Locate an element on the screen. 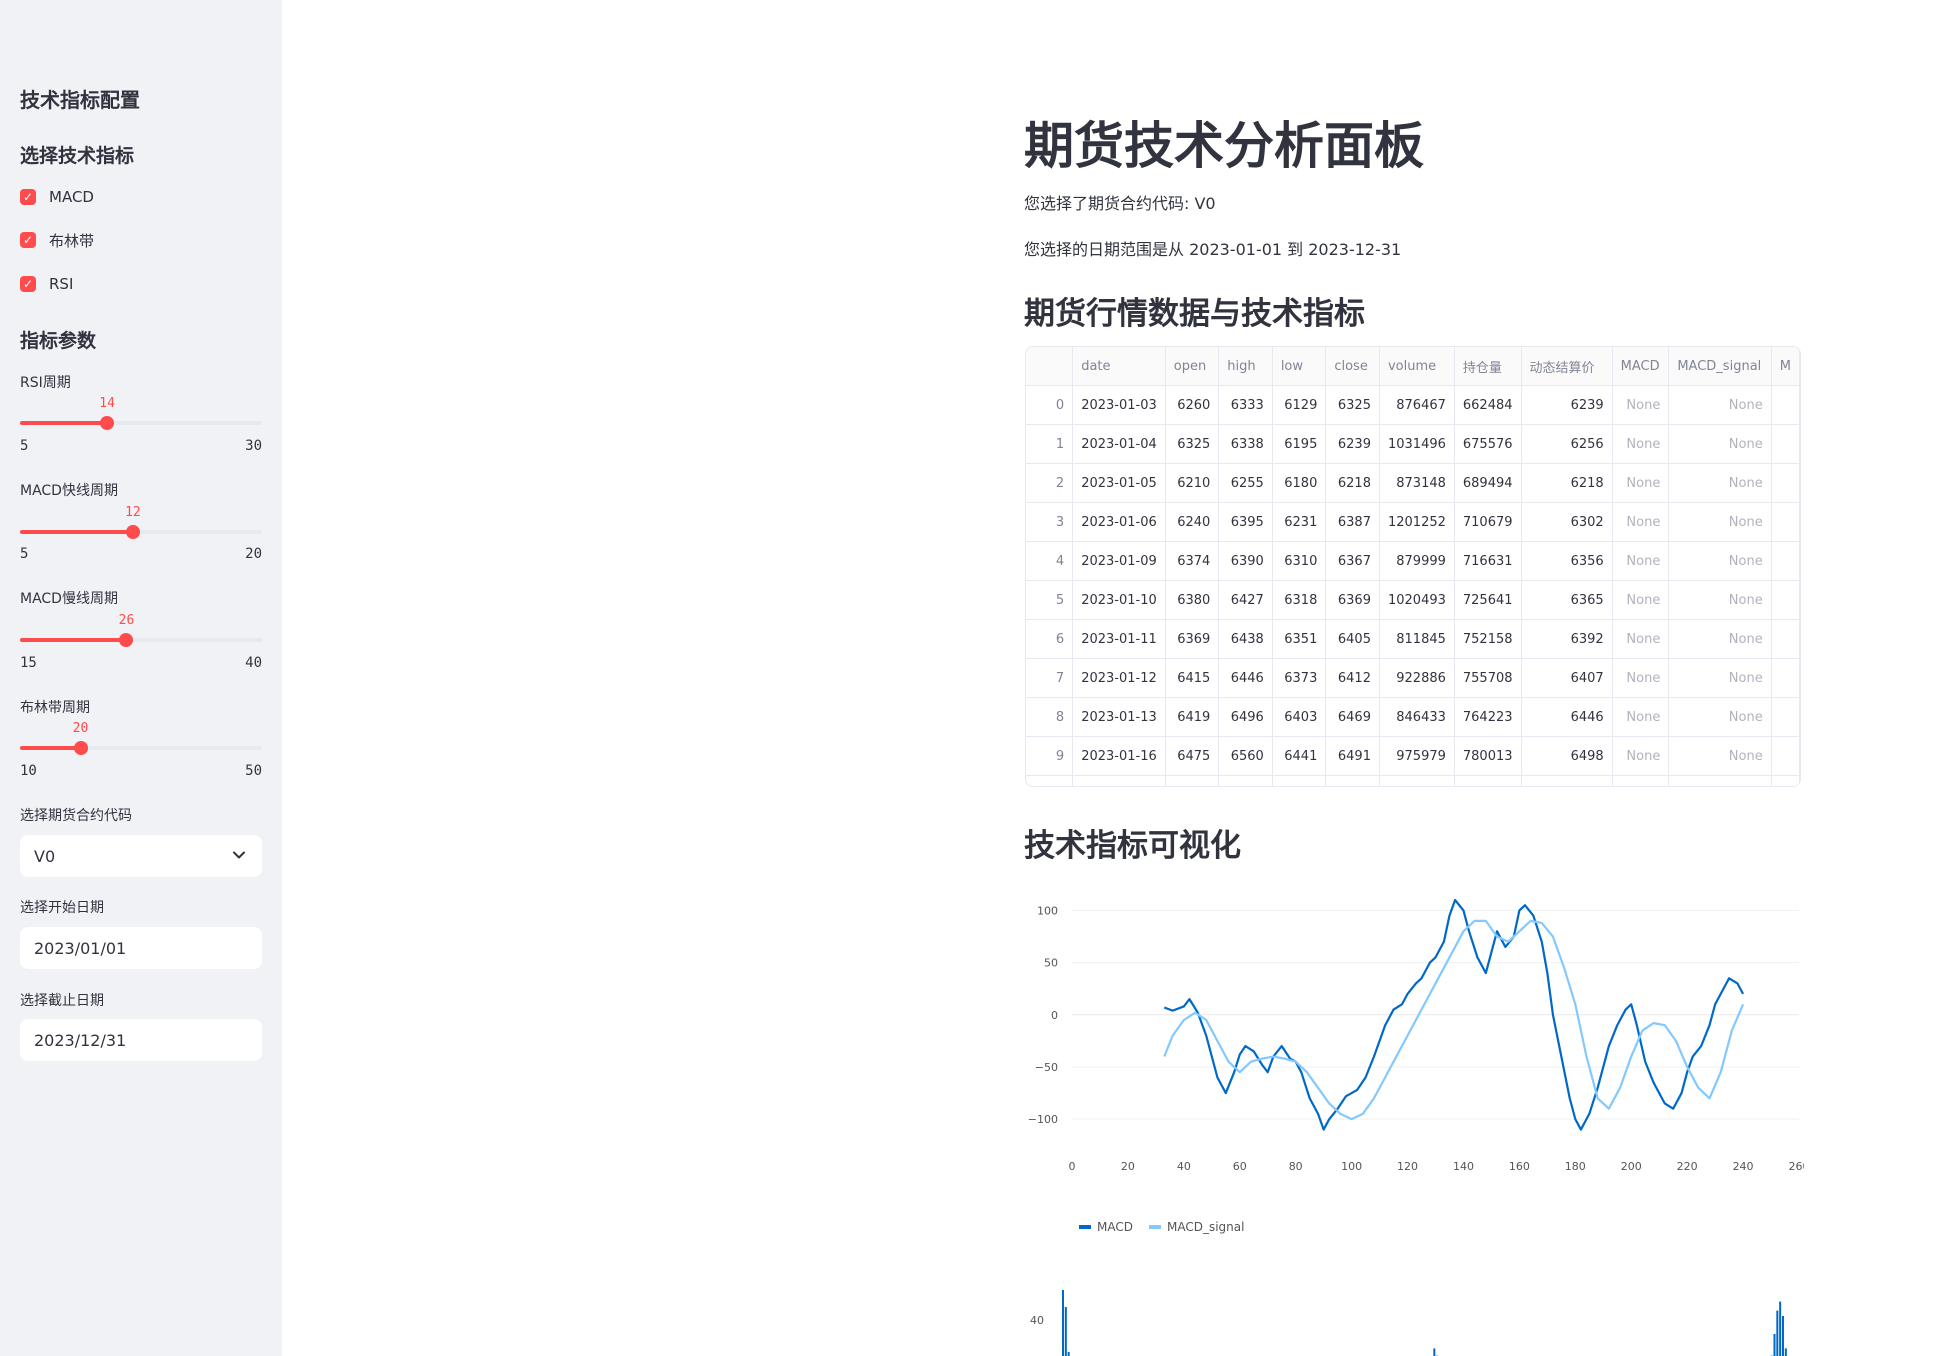  table-cell: 780013 is located at coordinates (1488, 756).